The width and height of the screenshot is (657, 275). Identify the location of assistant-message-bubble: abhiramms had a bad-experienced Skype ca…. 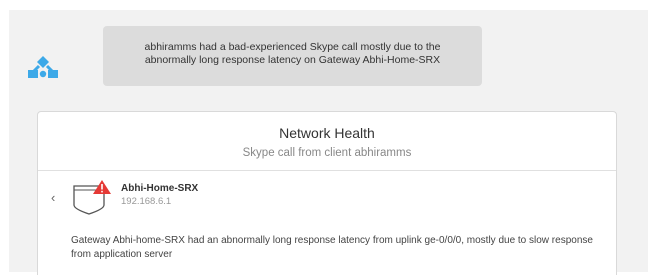
(292, 56).